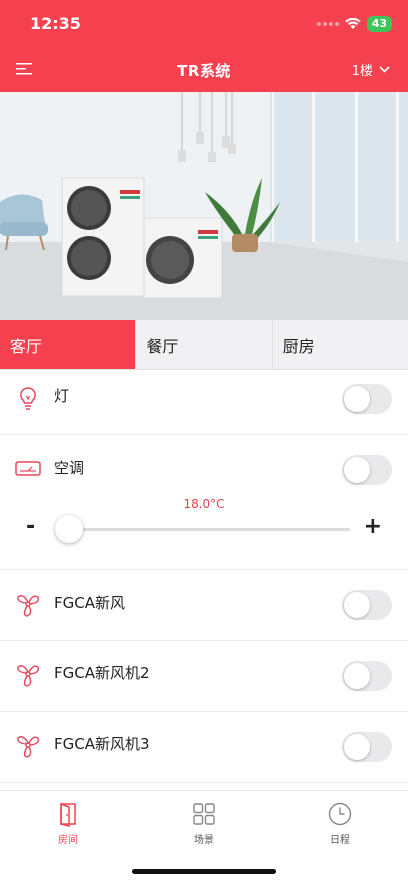 This screenshot has height=883, width=408. I want to click on tab-label: 客厅, so click(26, 346).